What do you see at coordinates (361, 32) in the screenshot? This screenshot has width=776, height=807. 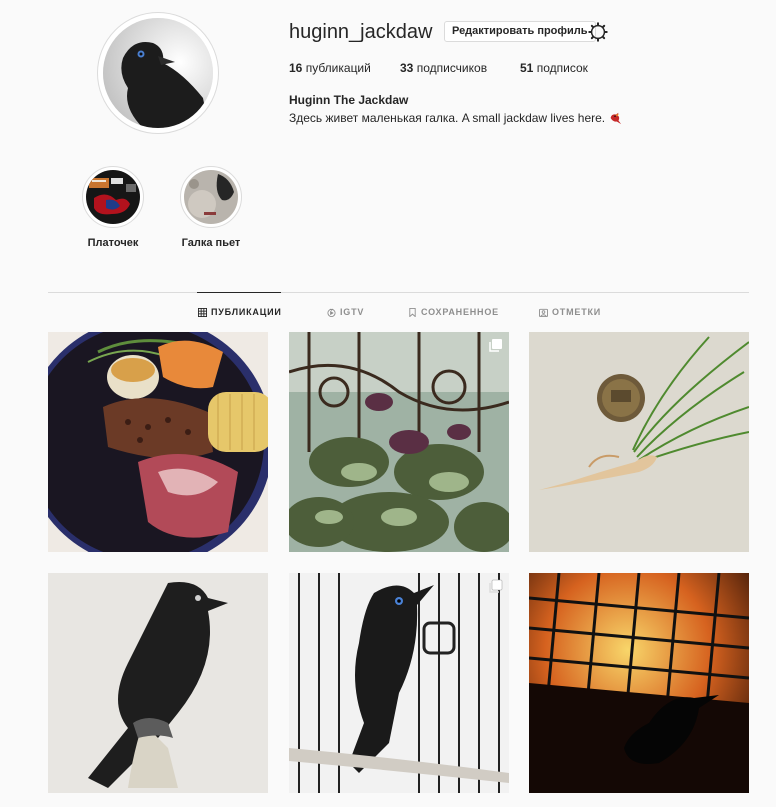 I see `profile-username: huginn_jackdaw` at bounding box center [361, 32].